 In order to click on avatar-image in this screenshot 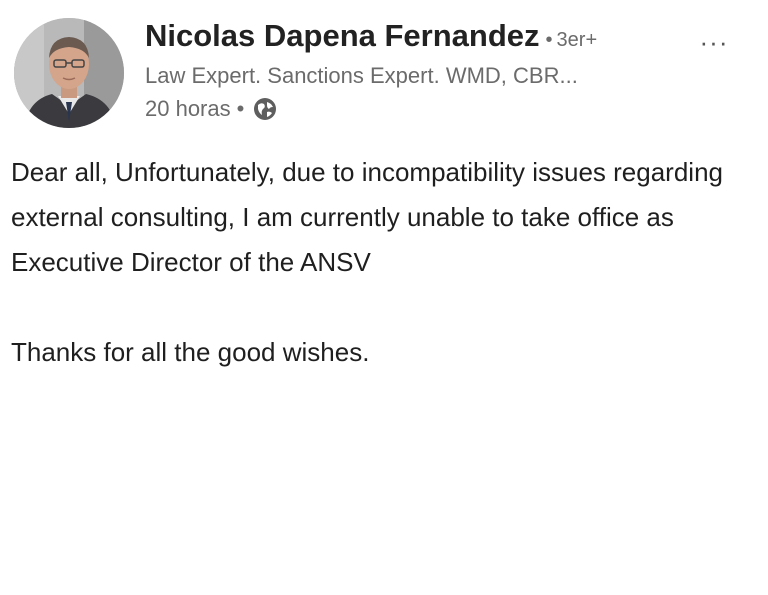, I will do `click(69, 73)`.